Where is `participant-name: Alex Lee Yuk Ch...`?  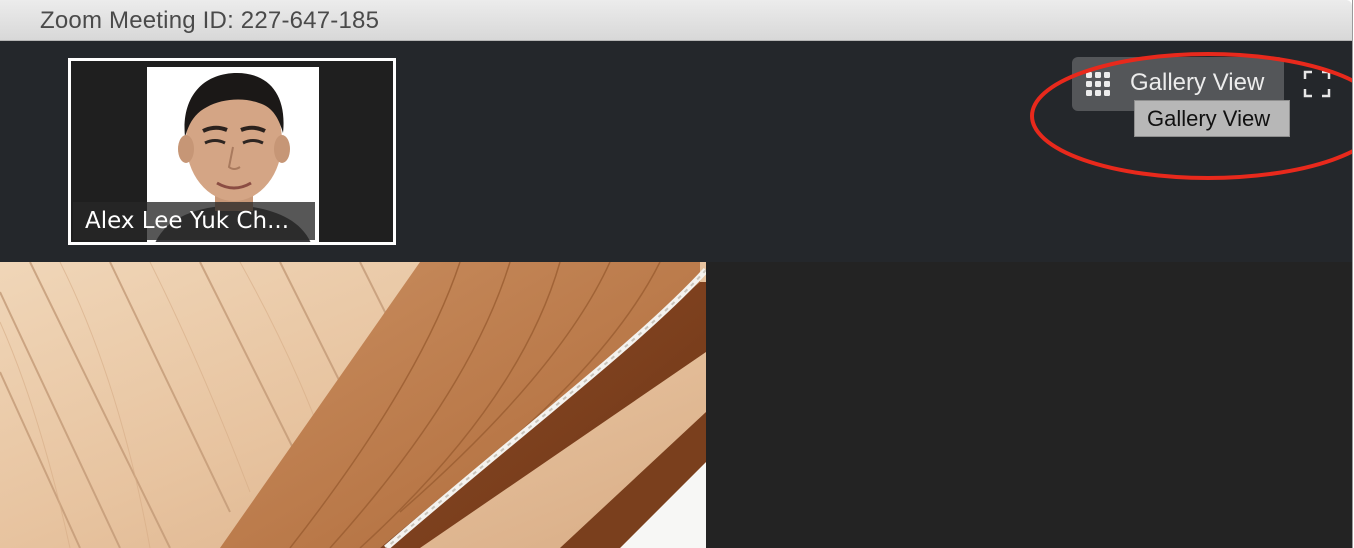
participant-name: Alex Lee Yuk Ch... is located at coordinates (187, 221).